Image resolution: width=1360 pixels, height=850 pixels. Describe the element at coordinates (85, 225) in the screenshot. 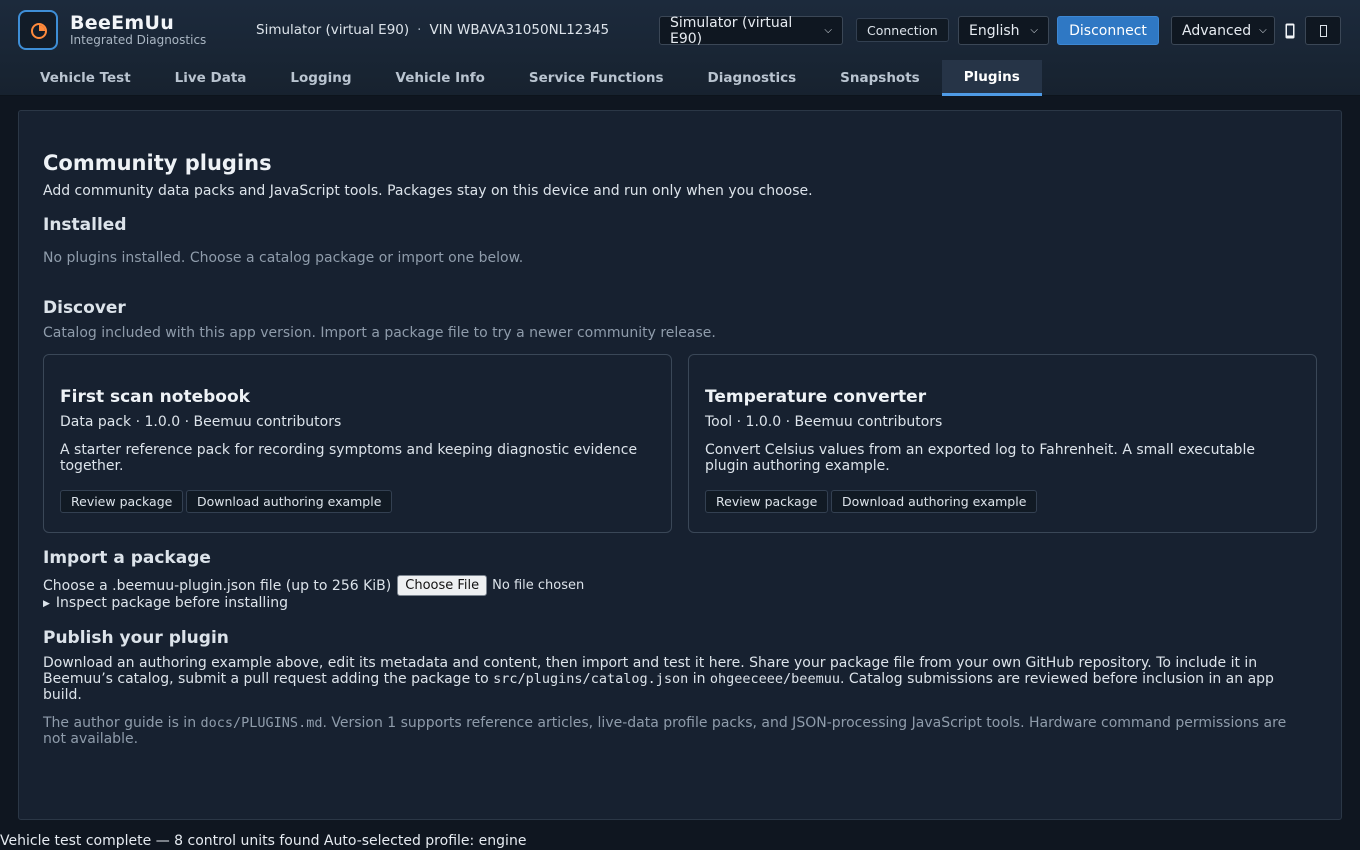

I see `installed-heading: Installed` at that location.